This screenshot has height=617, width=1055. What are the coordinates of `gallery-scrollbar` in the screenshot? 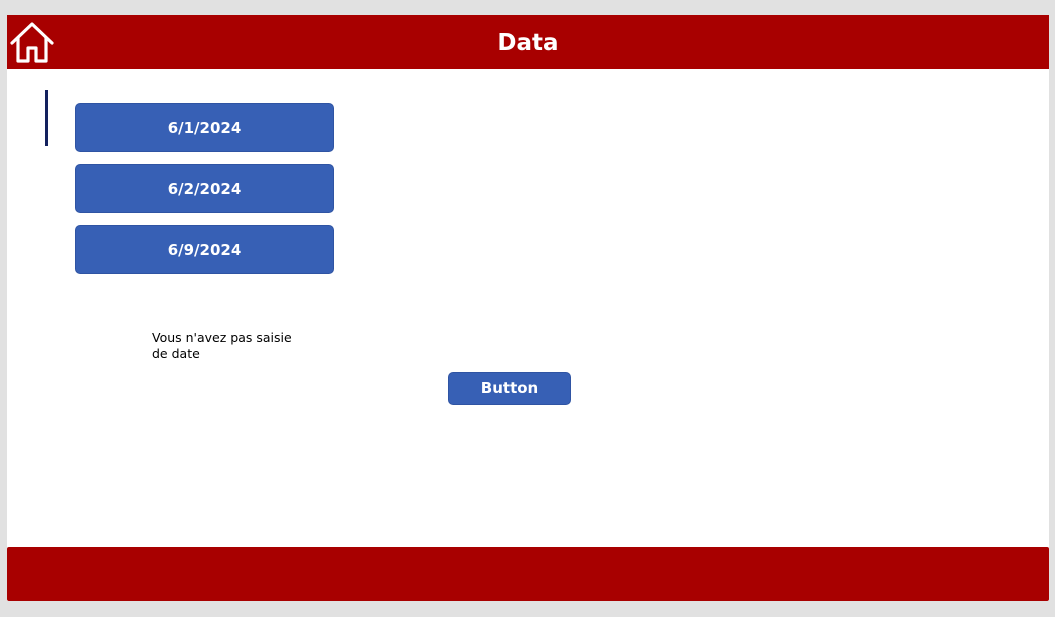 It's located at (46, 118).